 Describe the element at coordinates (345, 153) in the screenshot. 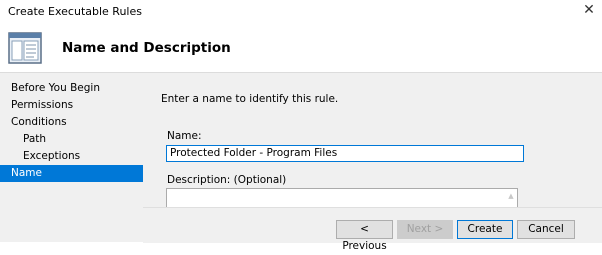

I see `name-field: Protected Folder - Program Files` at that location.